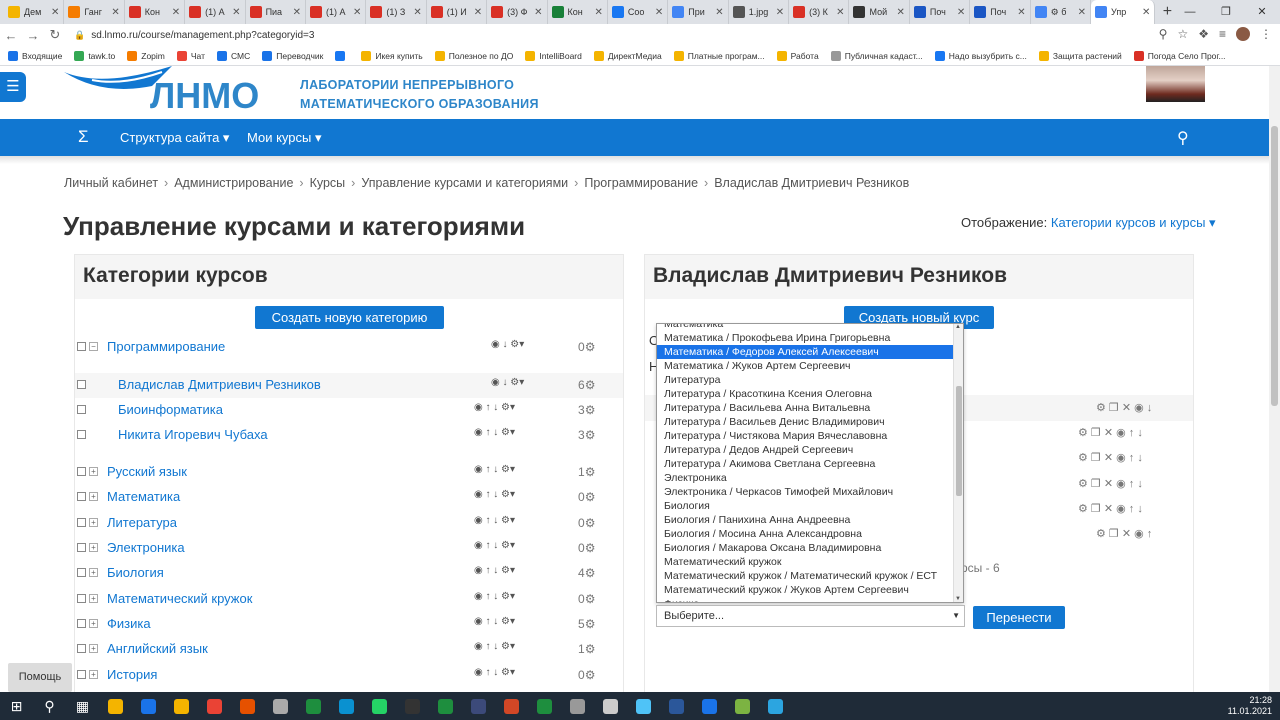 Image resolution: width=1280 pixels, height=720 pixels. What do you see at coordinates (1222, 34) in the screenshot?
I see `reading-list-icon: ≡` at bounding box center [1222, 34].